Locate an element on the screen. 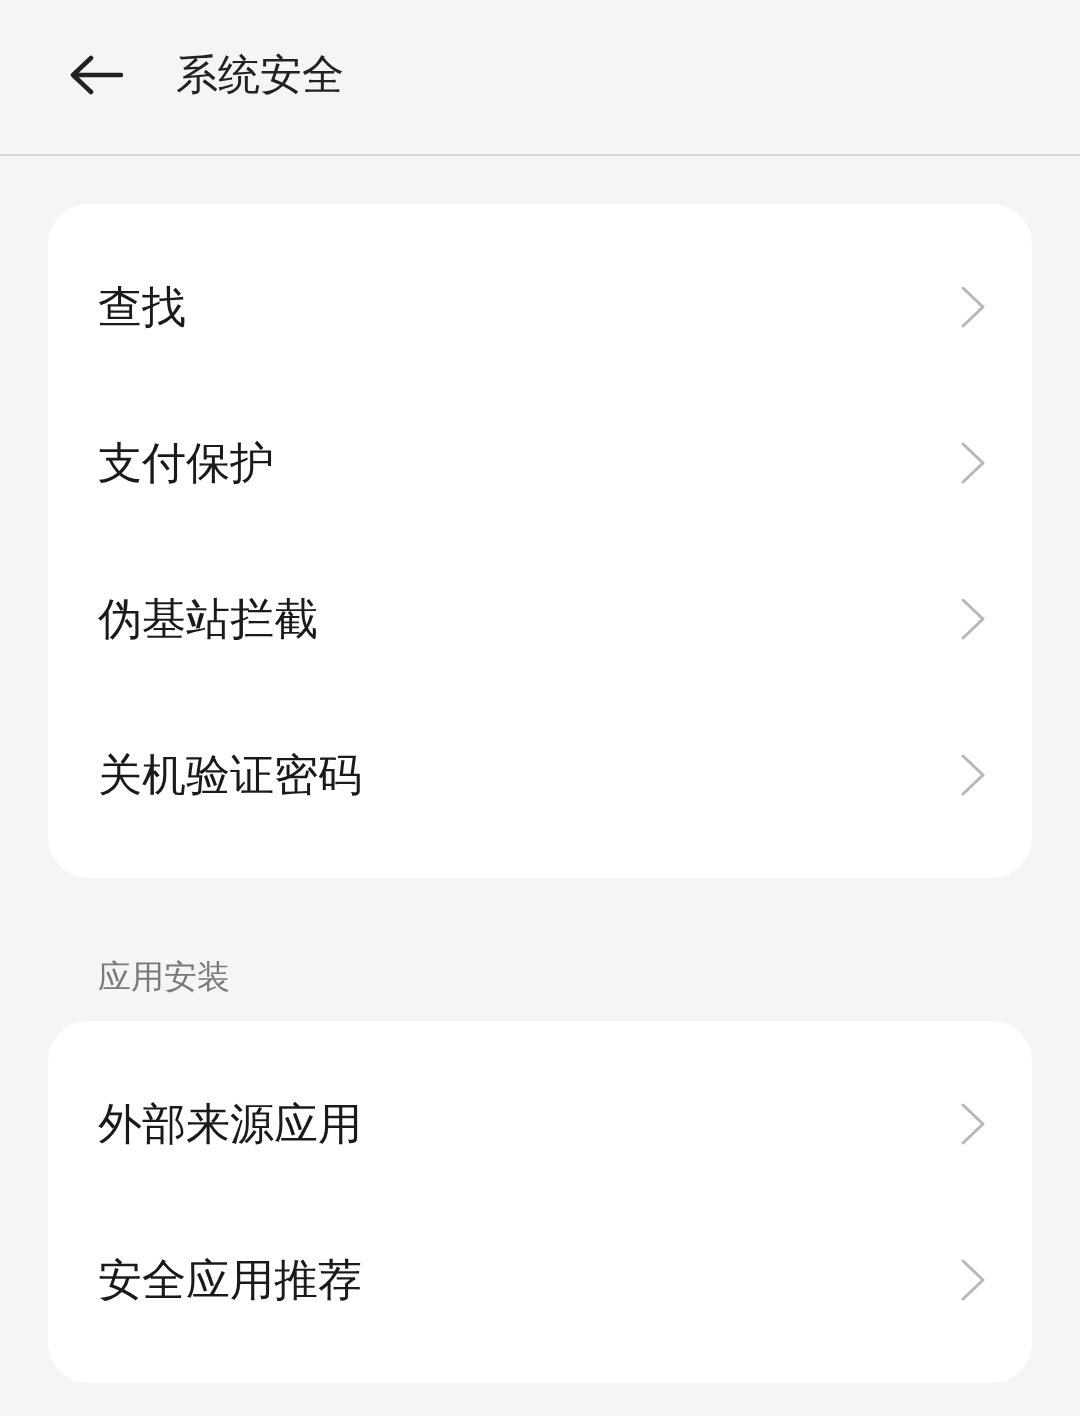 The height and width of the screenshot is (1416, 1080). row-label: 伪基站拦截 is located at coordinates (208, 619).